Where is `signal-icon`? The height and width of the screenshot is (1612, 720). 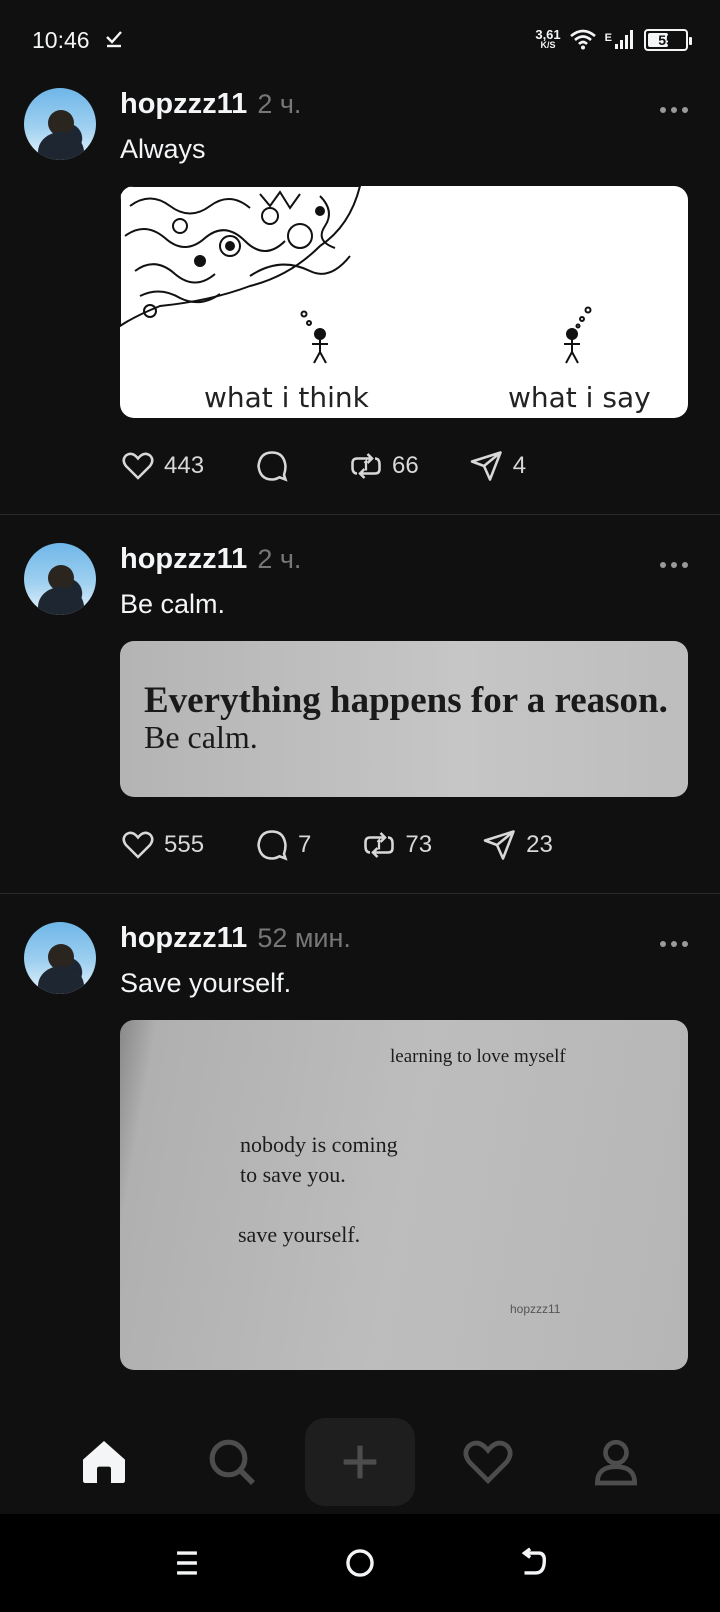 signal-icon is located at coordinates (625, 40).